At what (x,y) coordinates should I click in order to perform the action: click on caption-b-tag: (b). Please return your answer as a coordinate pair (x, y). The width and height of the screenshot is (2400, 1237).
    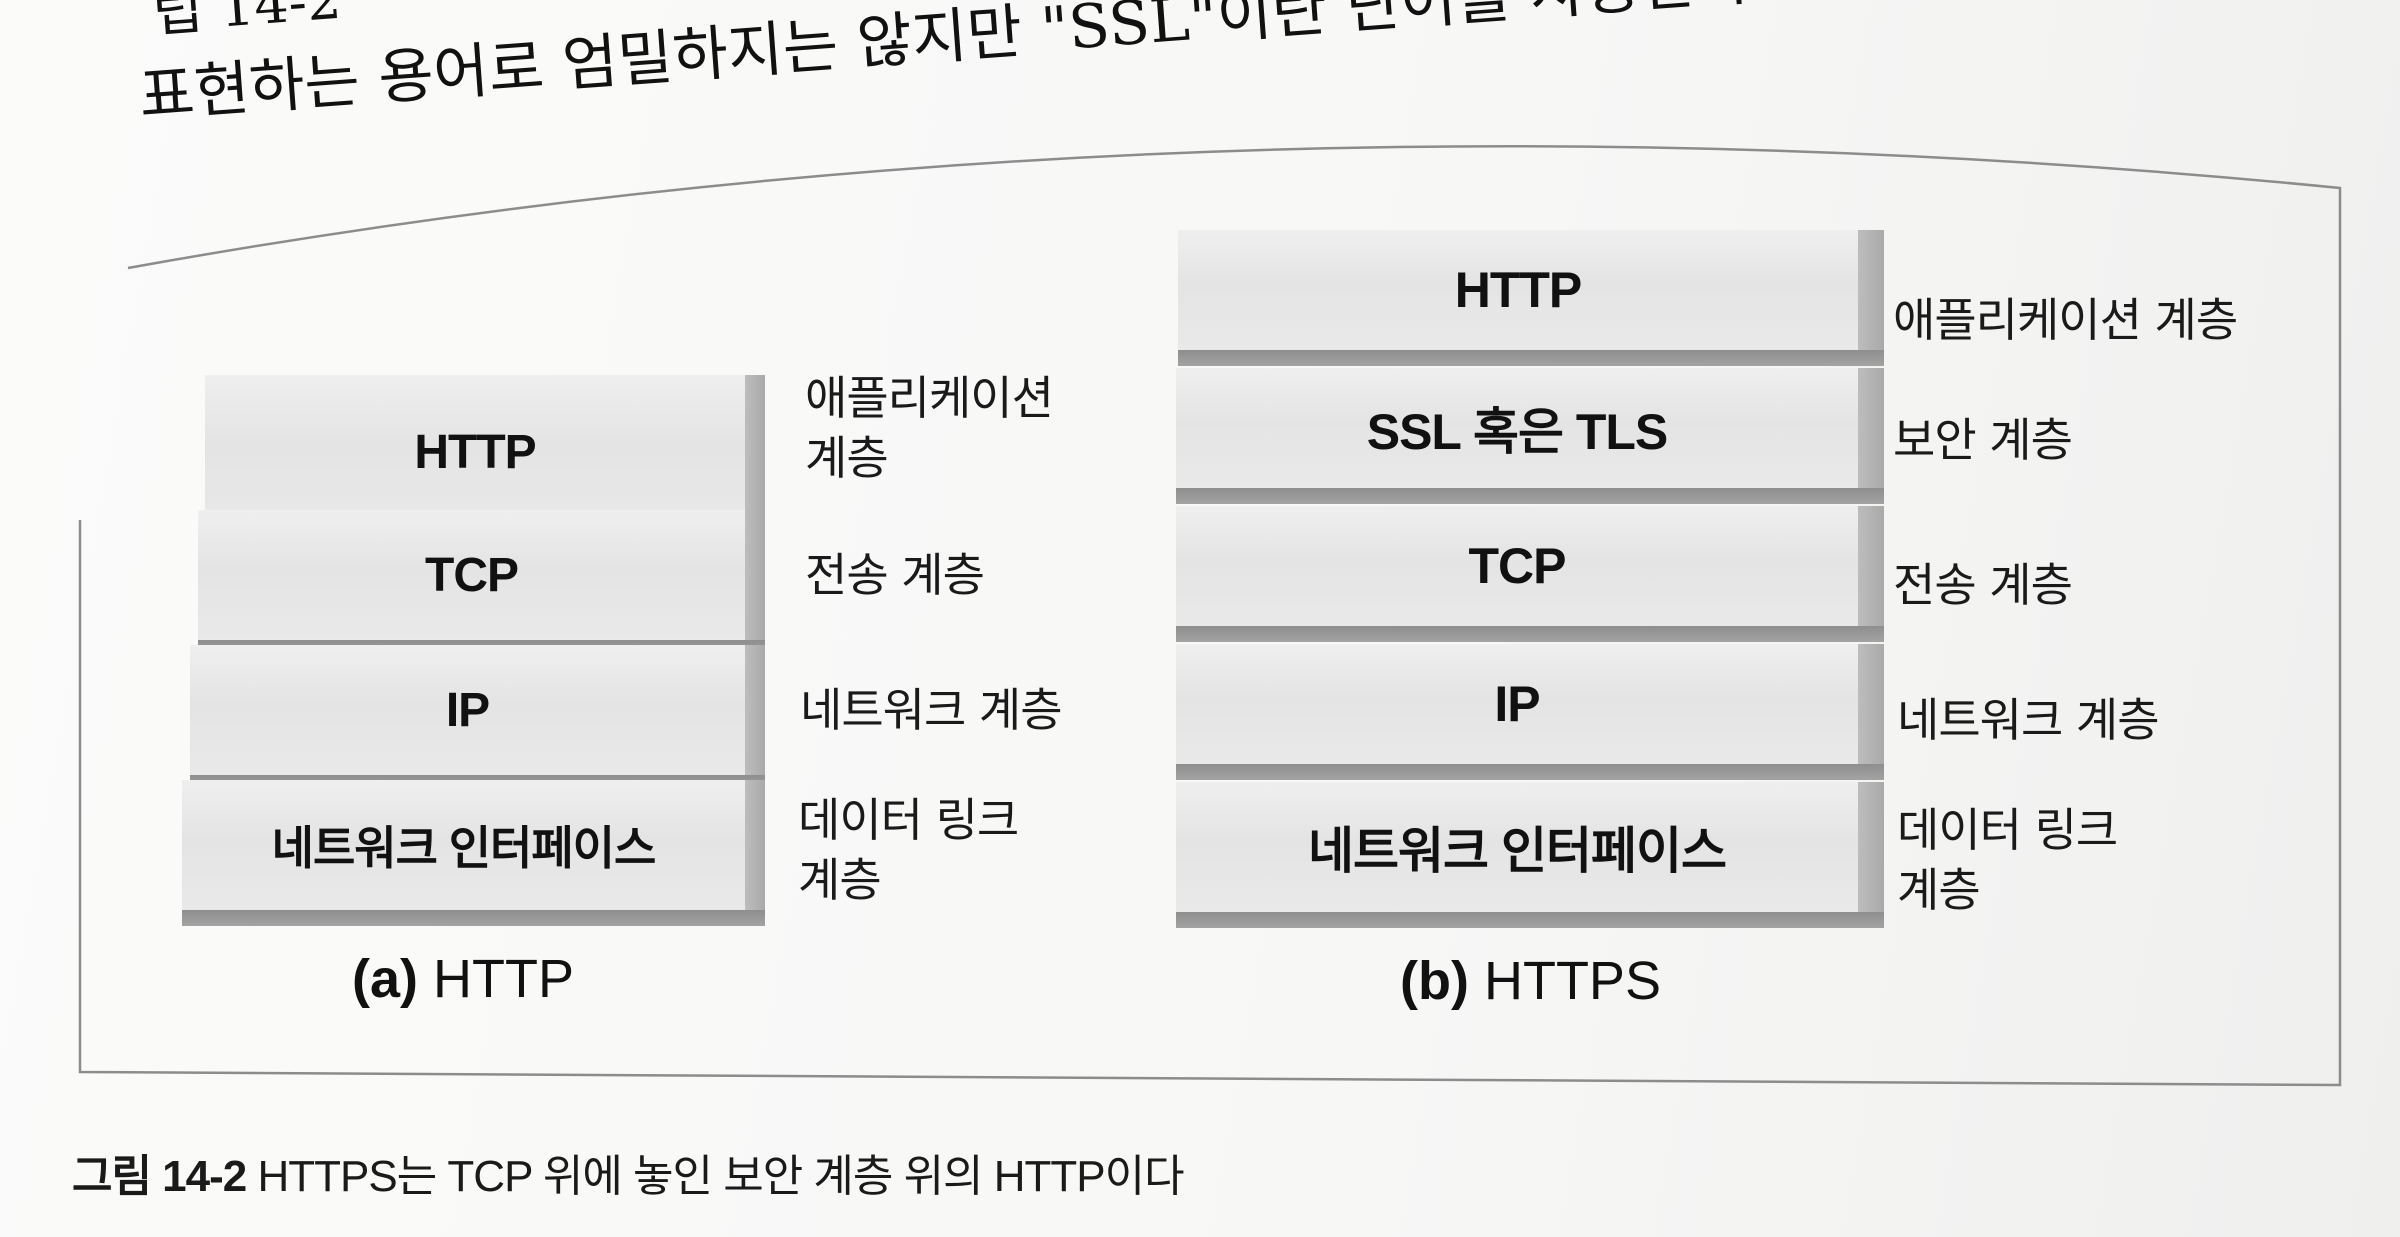
    Looking at the image, I should click on (1434, 981).